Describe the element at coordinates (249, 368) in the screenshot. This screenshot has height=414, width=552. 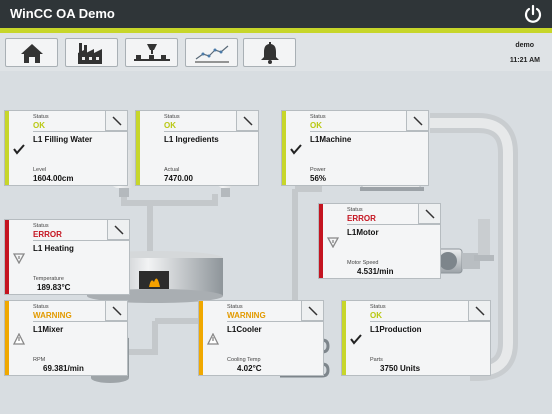
I see `metric-value: 4.02°C` at that location.